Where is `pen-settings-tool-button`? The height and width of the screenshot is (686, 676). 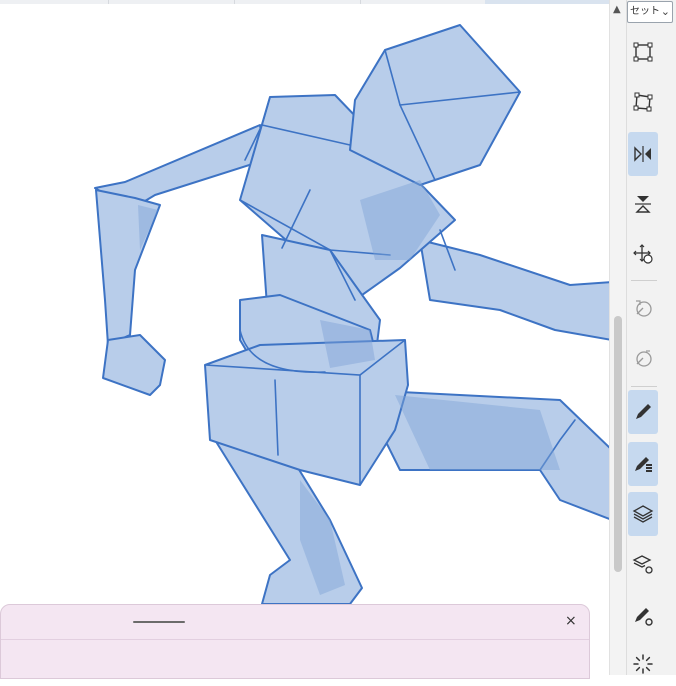 pen-settings-tool-button is located at coordinates (643, 616).